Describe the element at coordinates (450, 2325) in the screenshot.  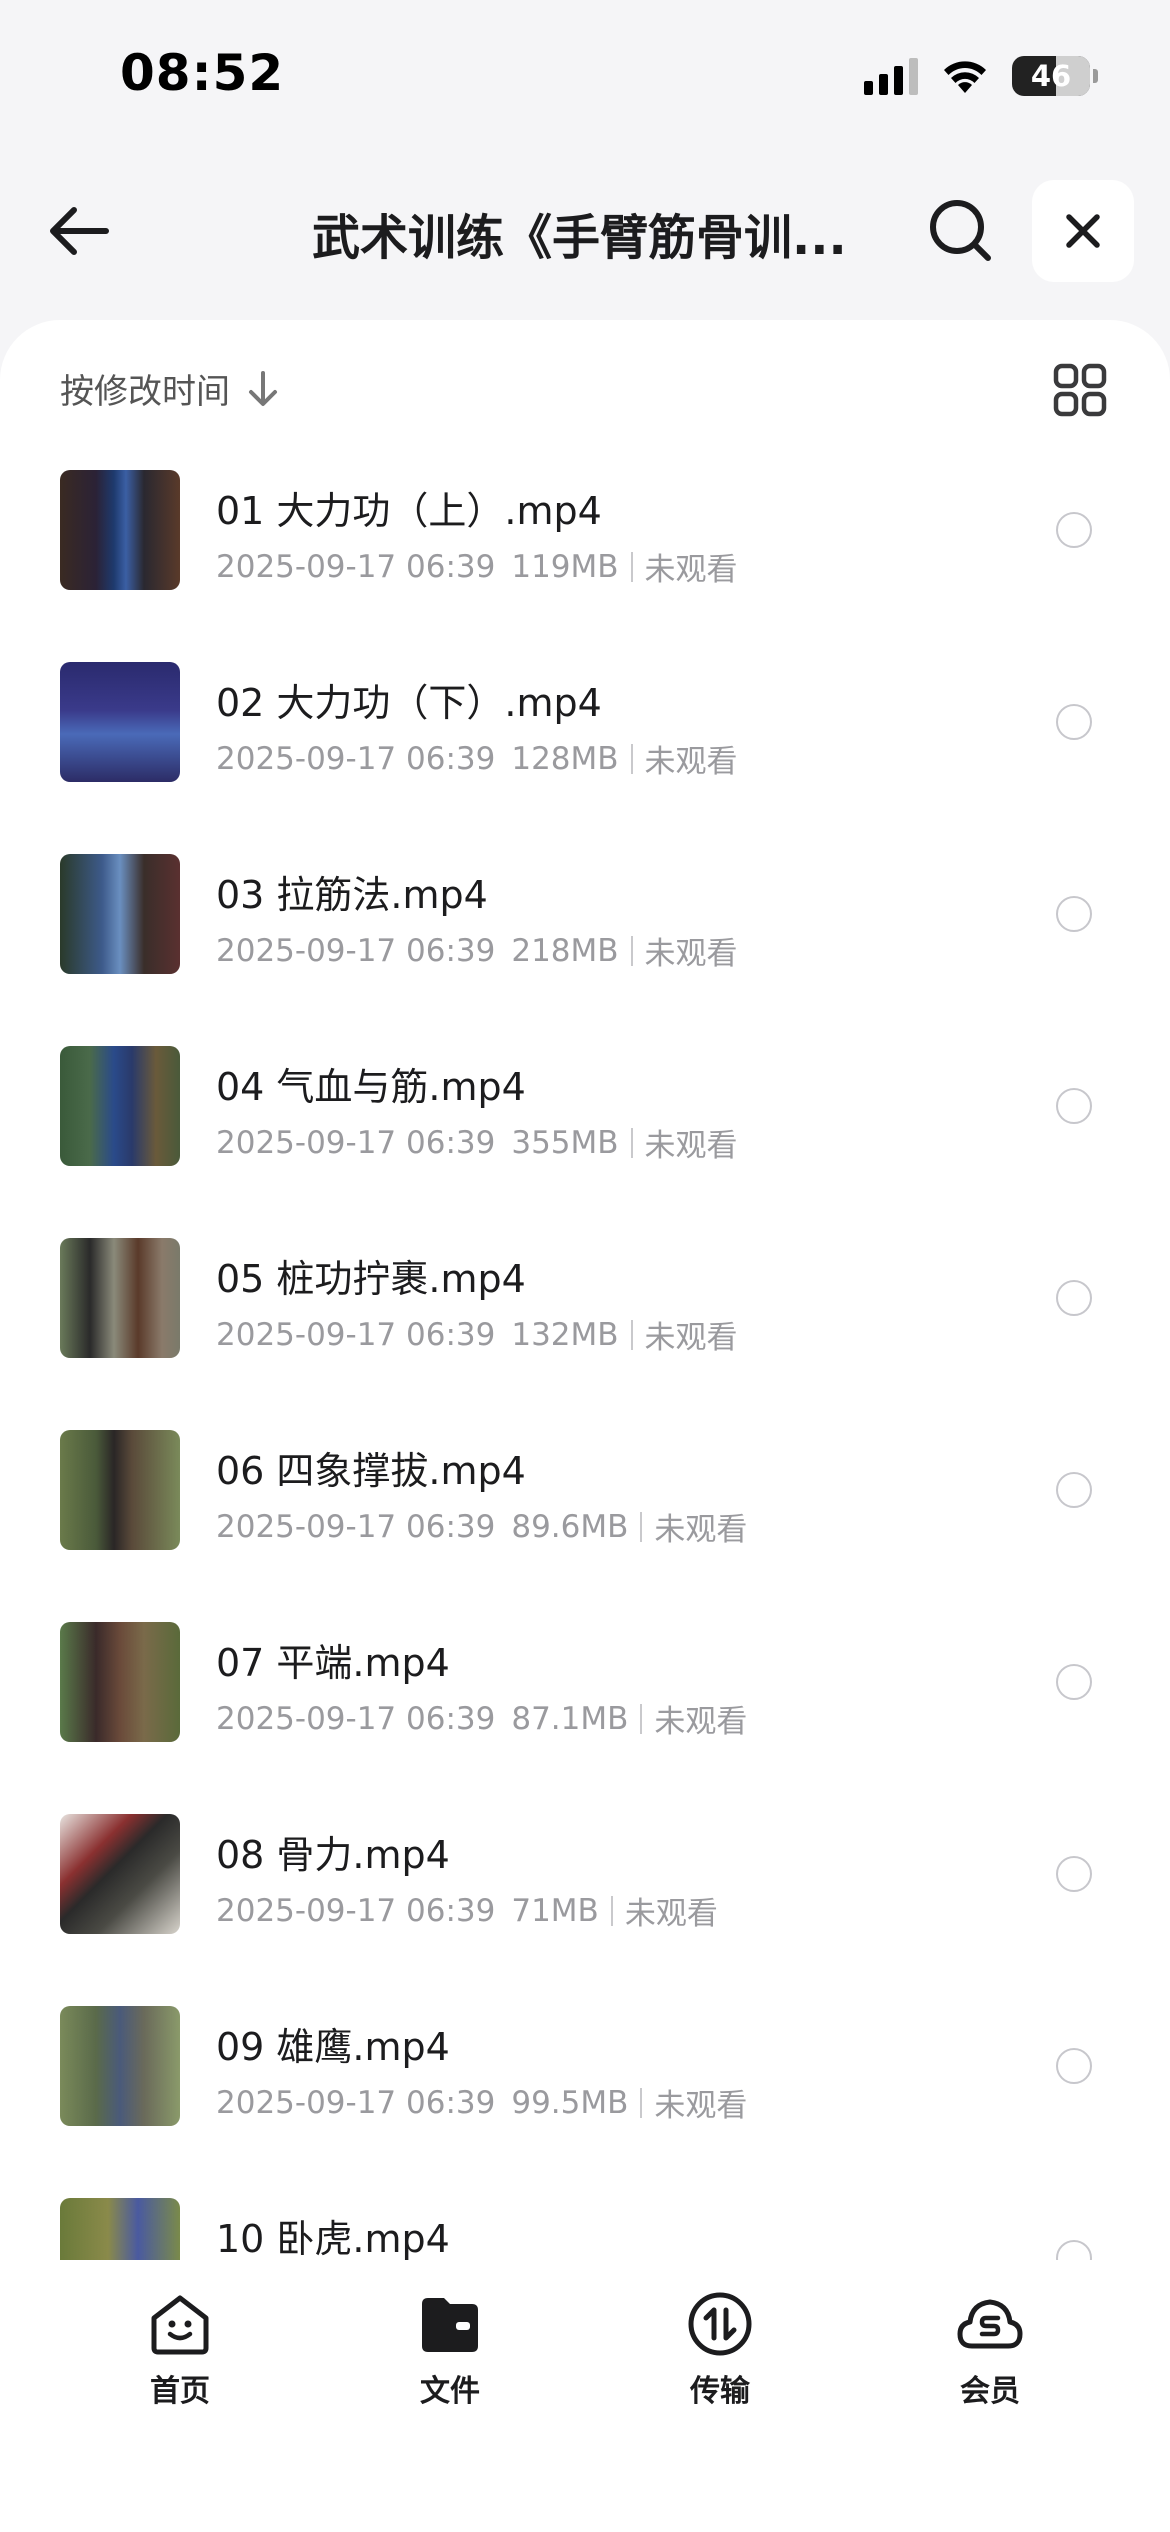
I see `folder-icon` at that location.